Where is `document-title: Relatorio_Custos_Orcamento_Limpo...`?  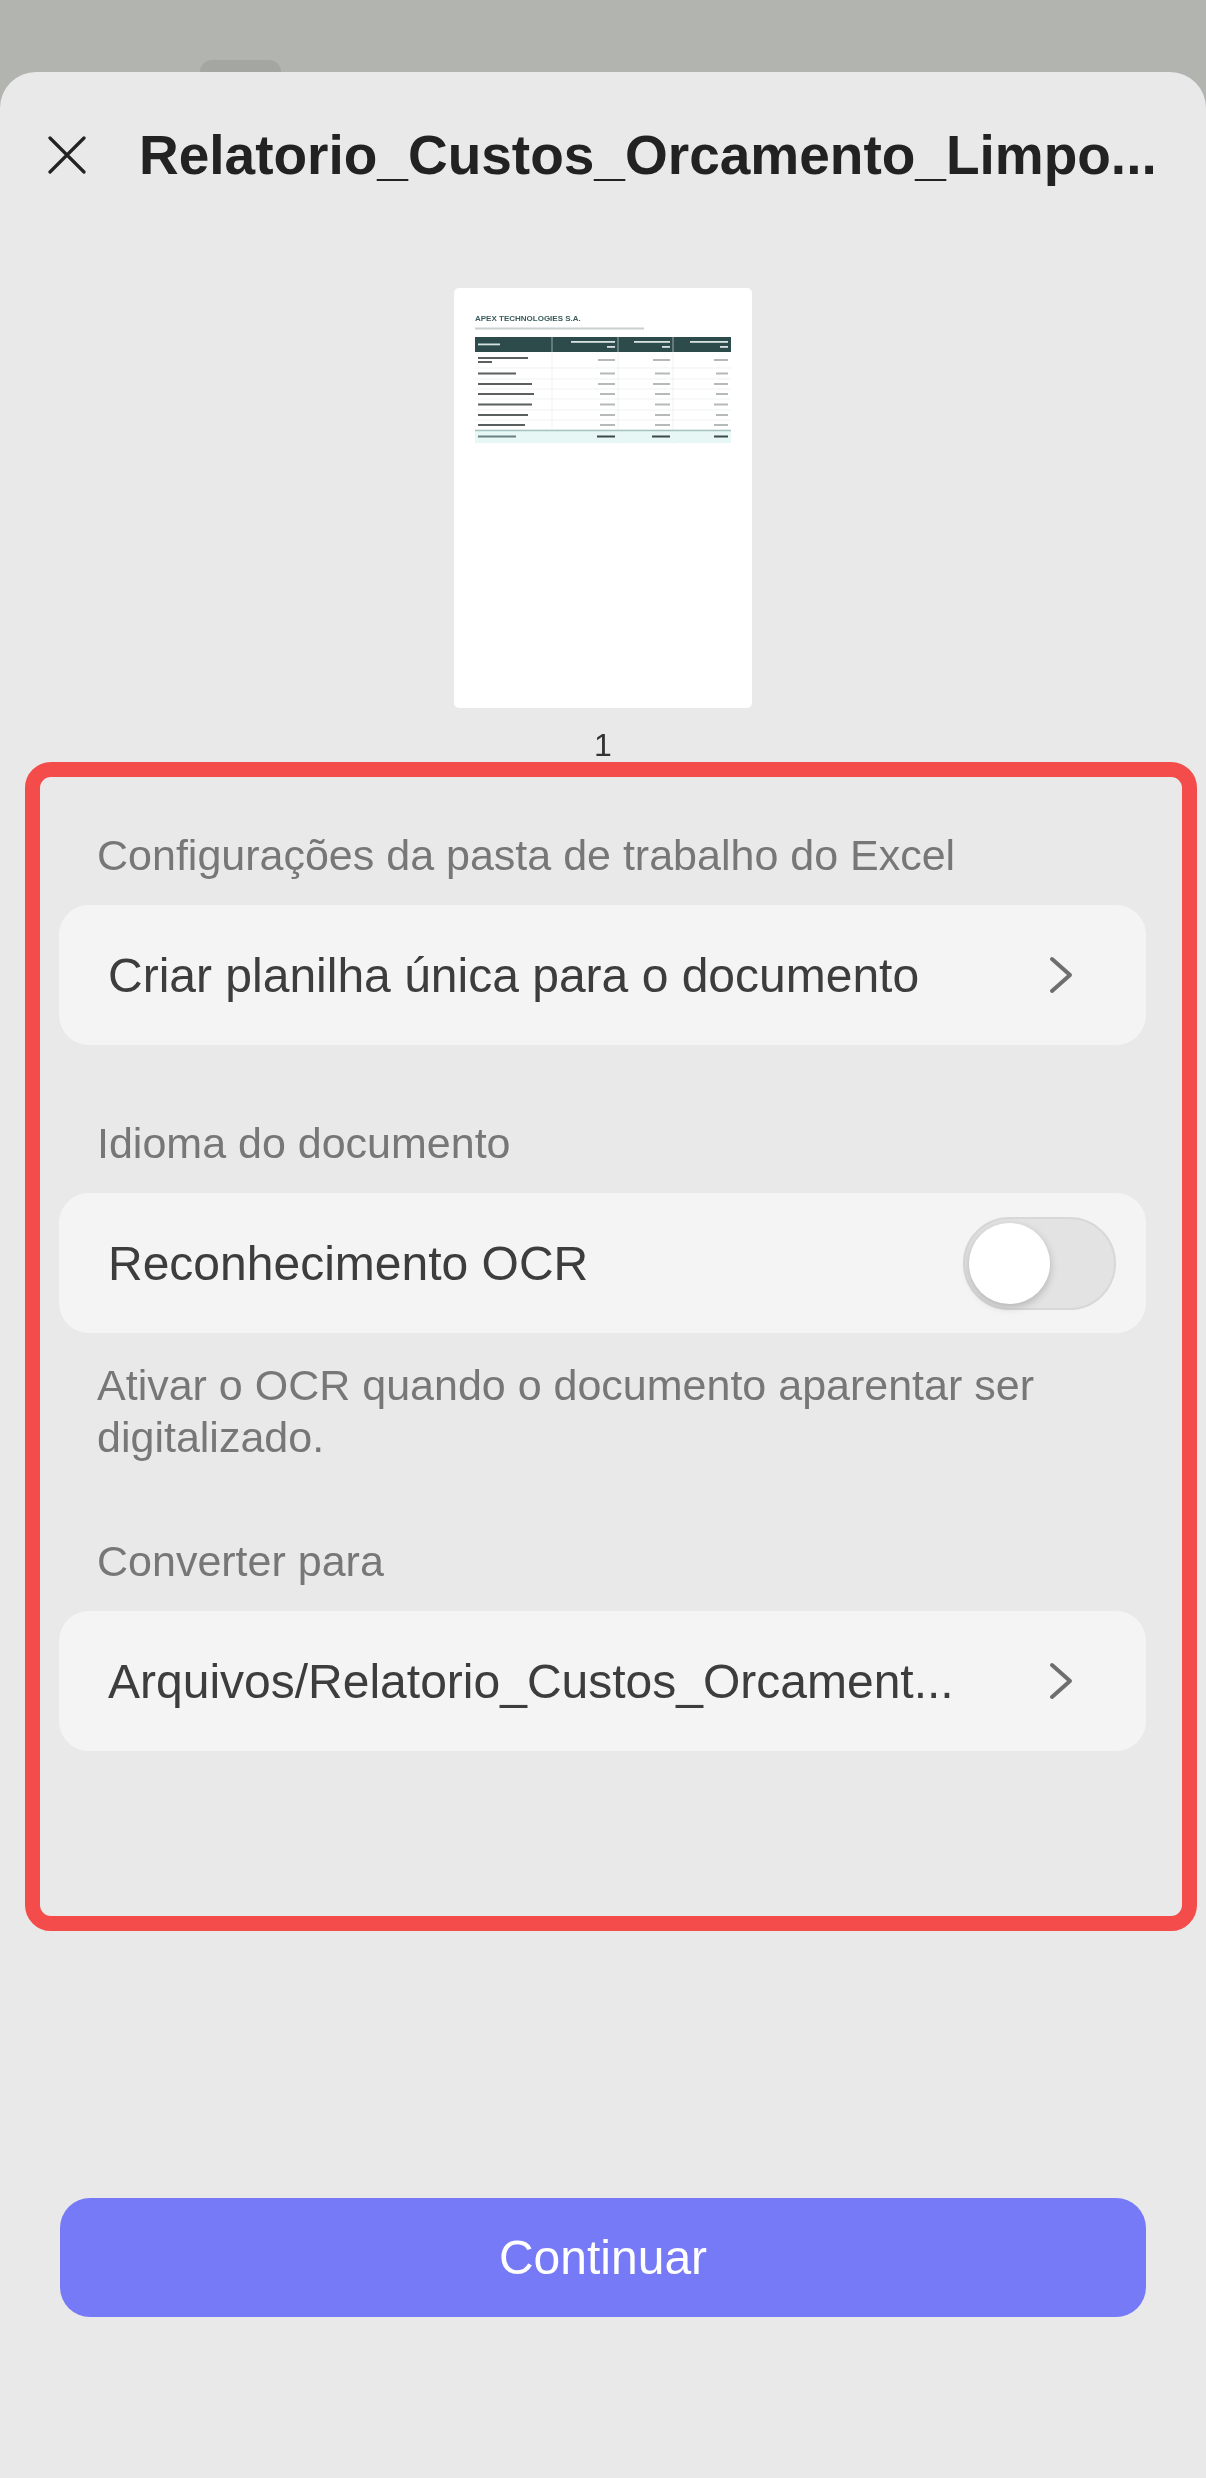 document-title: Relatorio_Custos_Orcamento_Limpo... is located at coordinates (648, 155).